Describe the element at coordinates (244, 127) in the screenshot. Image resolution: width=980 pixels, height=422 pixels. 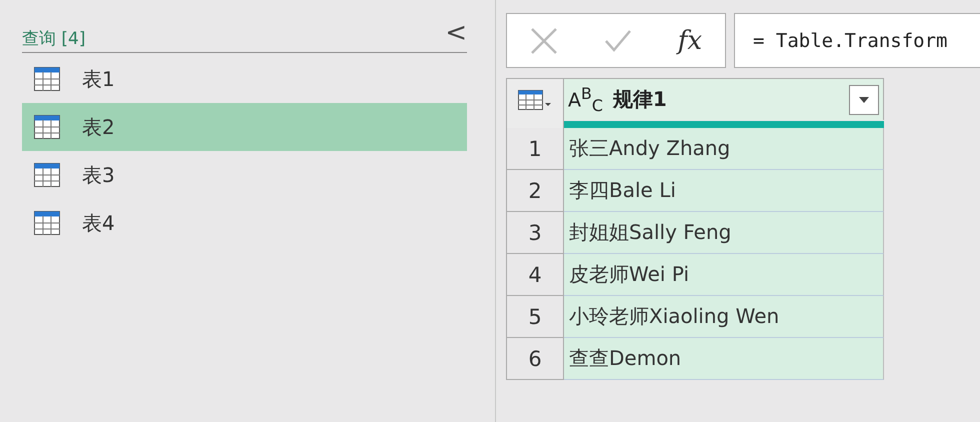
I see `query-item: 表2` at that location.